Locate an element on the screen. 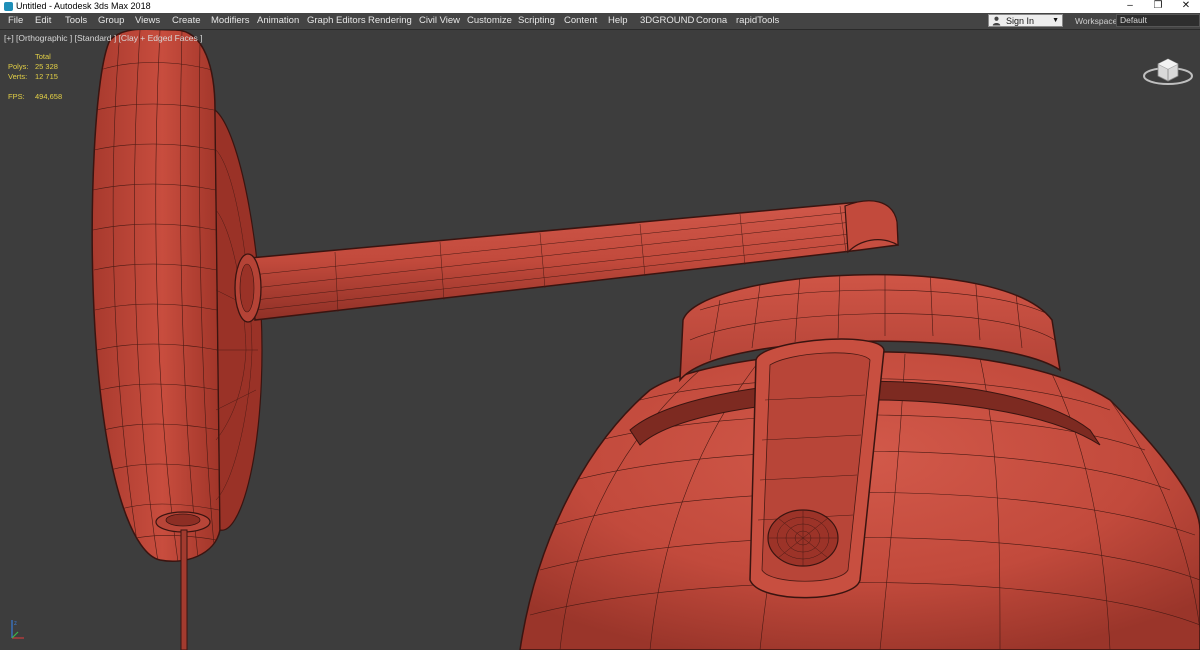 The height and width of the screenshot is (650, 1200). menu-rendering: Rendering is located at coordinates (390, 21).